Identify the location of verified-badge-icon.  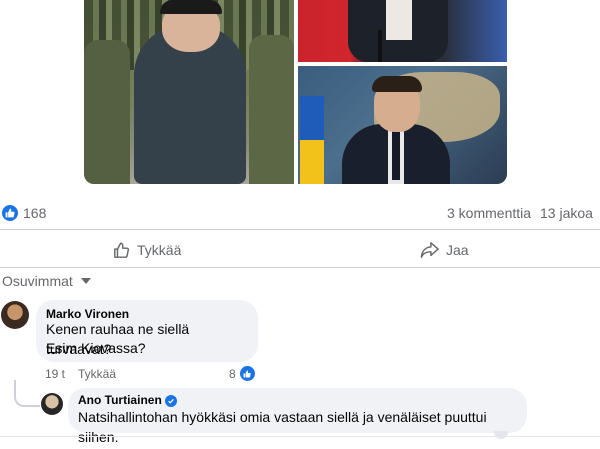
(170, 401).